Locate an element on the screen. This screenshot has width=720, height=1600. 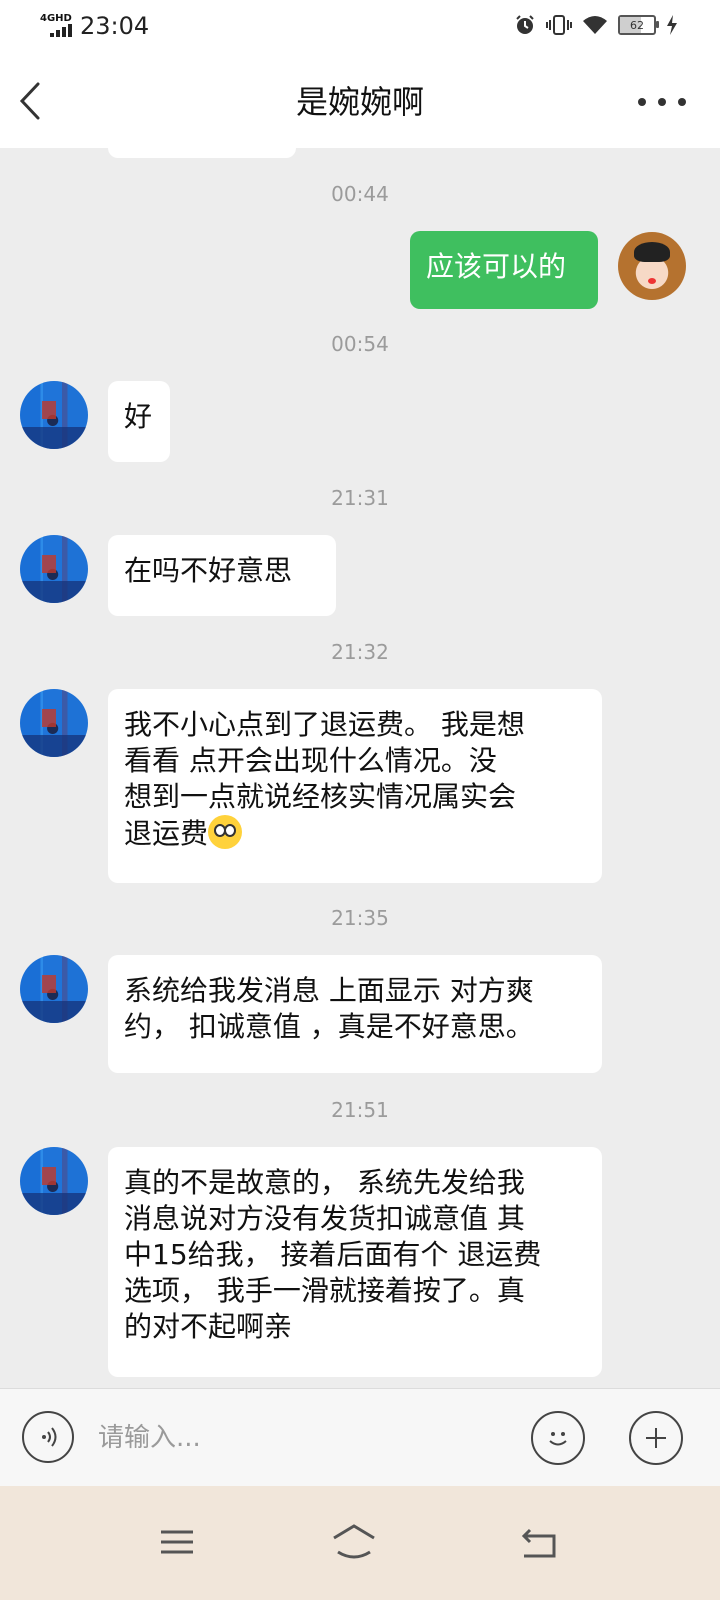
timestamp: 21:32 is located at coordinates (360, 652).